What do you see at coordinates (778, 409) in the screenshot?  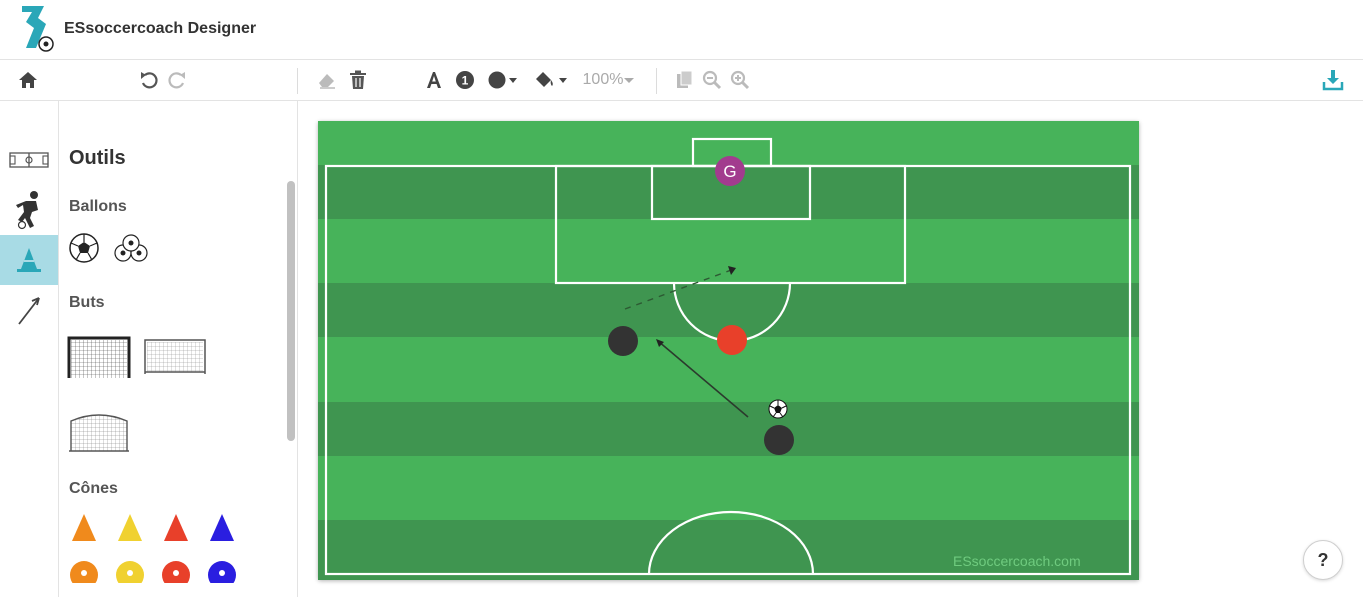 I see `ball-token` at bounding box center [778, 409].